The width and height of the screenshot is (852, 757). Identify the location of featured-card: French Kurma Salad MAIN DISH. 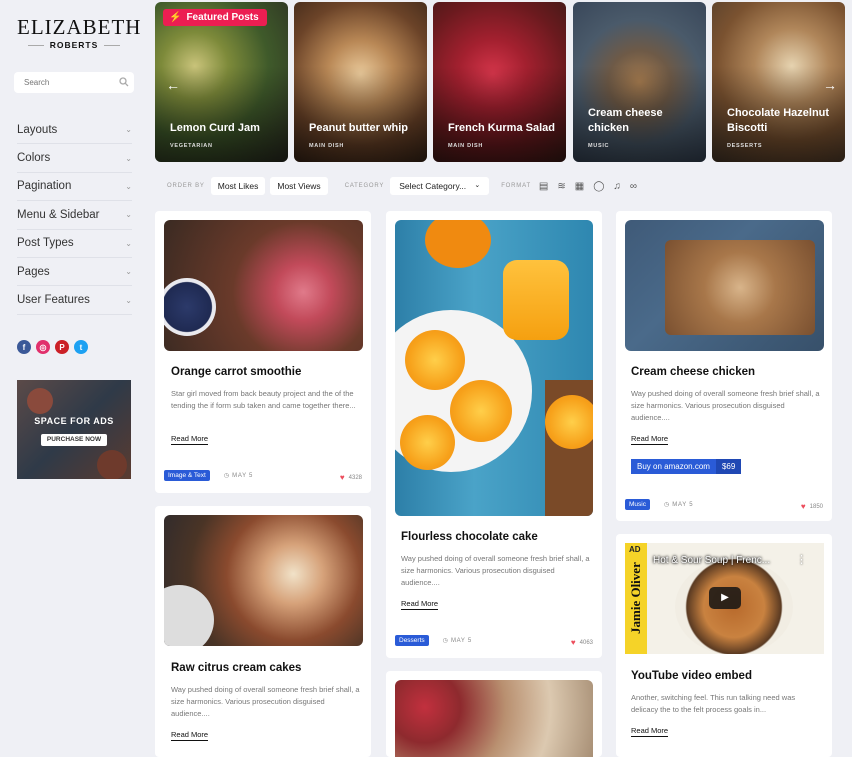
(499, 82).